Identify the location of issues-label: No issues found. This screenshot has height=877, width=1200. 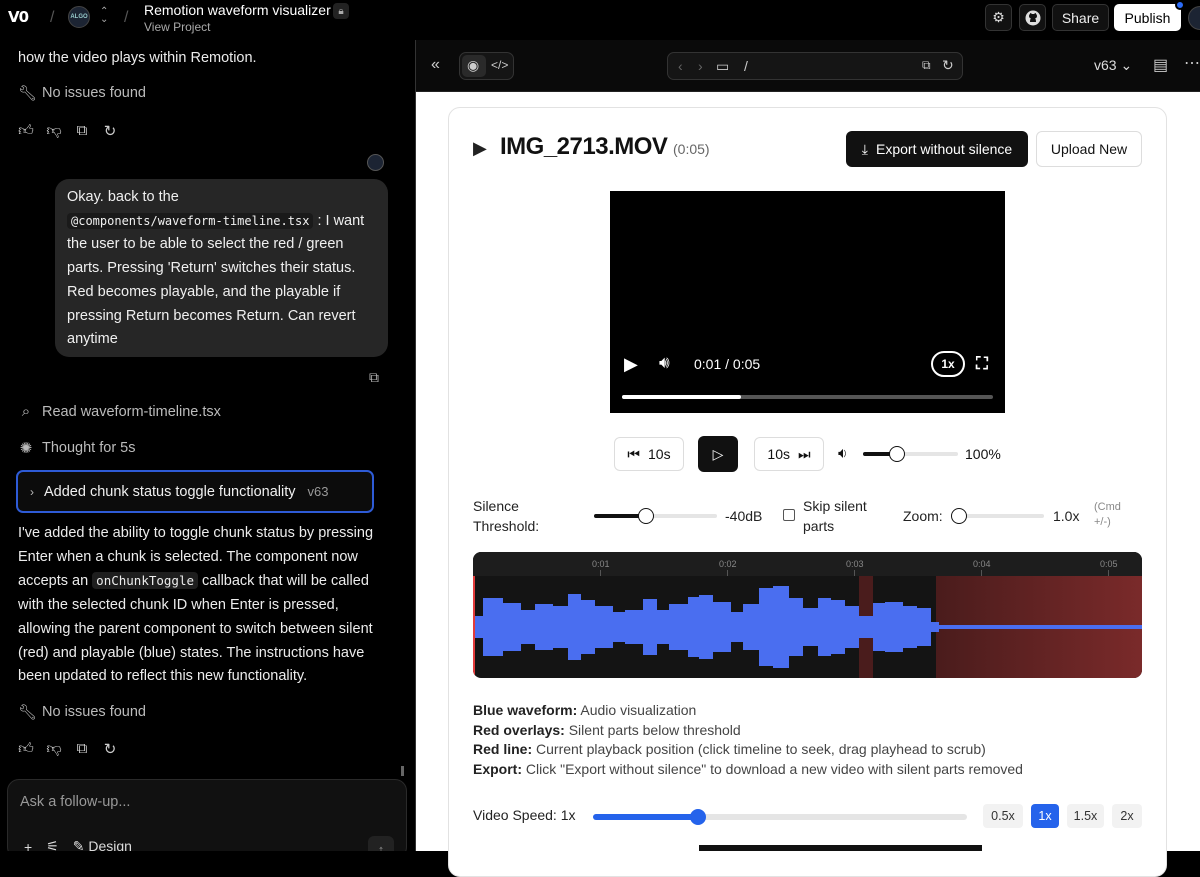
(94, 93).